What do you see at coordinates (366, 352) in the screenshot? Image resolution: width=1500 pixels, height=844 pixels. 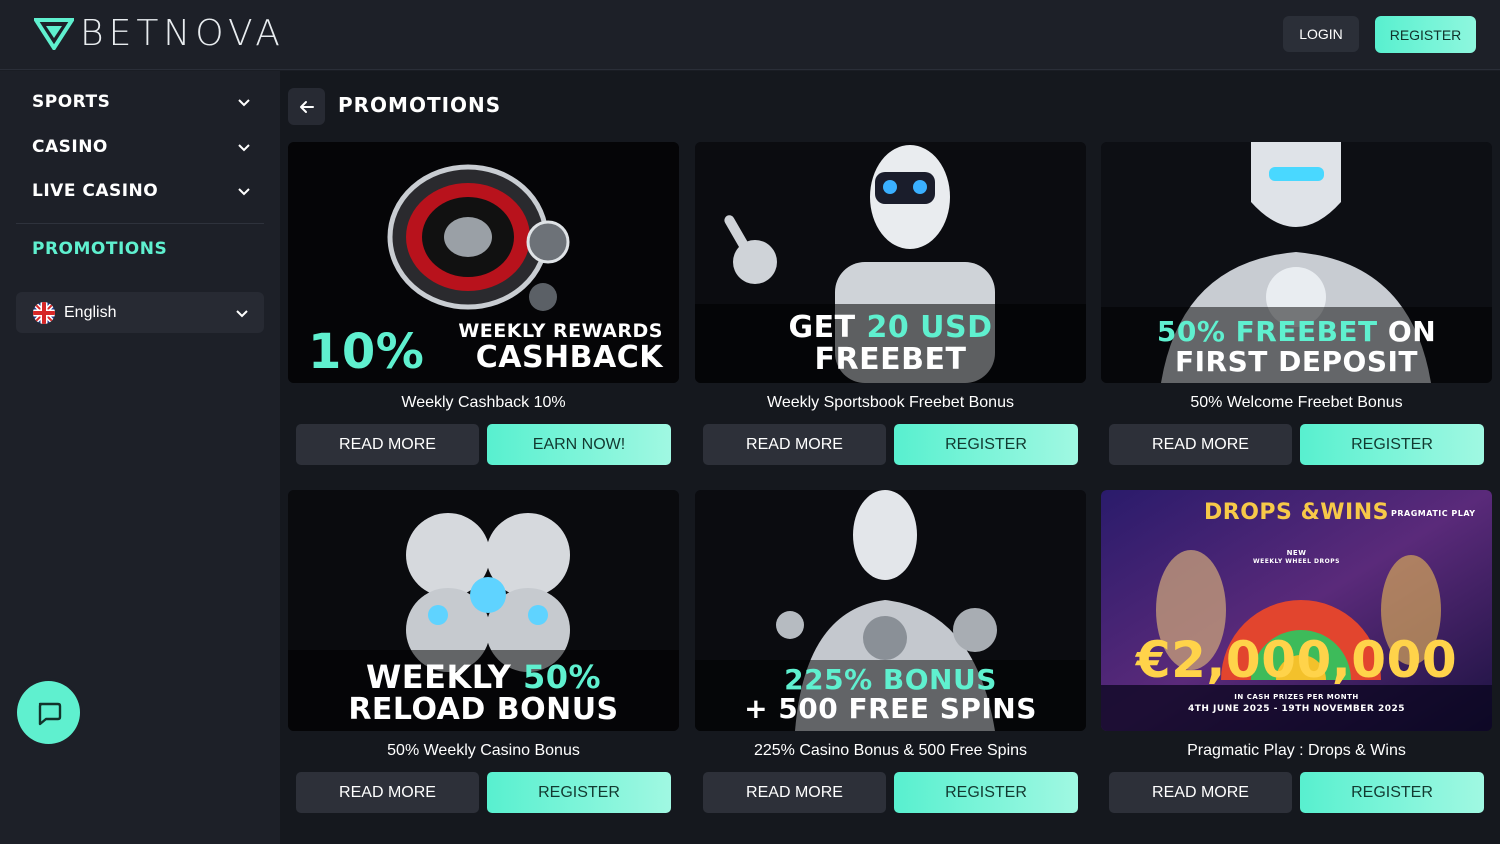 I see `banner-percent-accent: 10%` at bounding box center [366, 352].